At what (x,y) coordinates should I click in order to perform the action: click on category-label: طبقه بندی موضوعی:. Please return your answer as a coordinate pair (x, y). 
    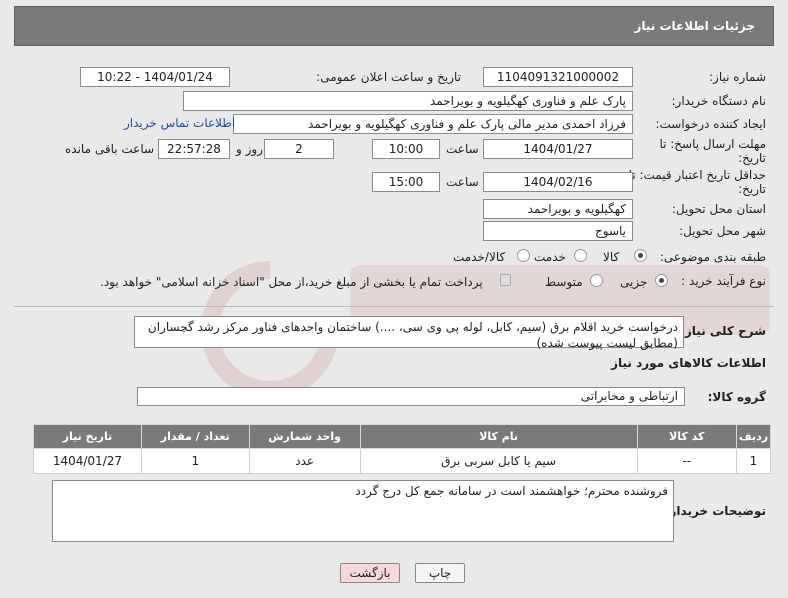
    Looking at the image, I should click on (712, 257).